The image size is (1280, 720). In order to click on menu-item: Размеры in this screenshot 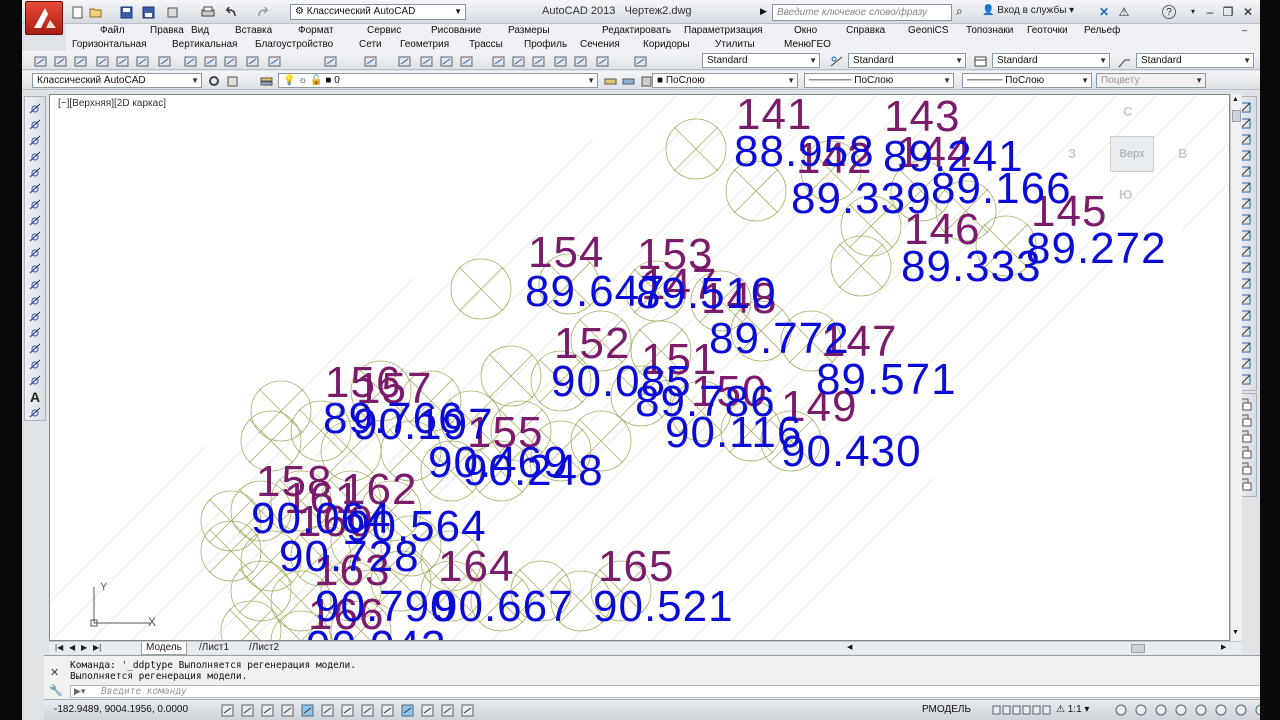, I will do `click(529, 30)`.